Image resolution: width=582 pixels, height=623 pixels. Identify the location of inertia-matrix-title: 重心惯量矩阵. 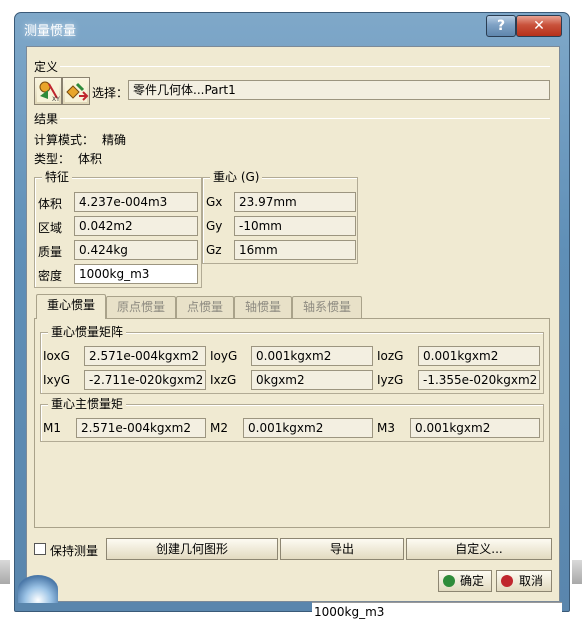
(87, 332).